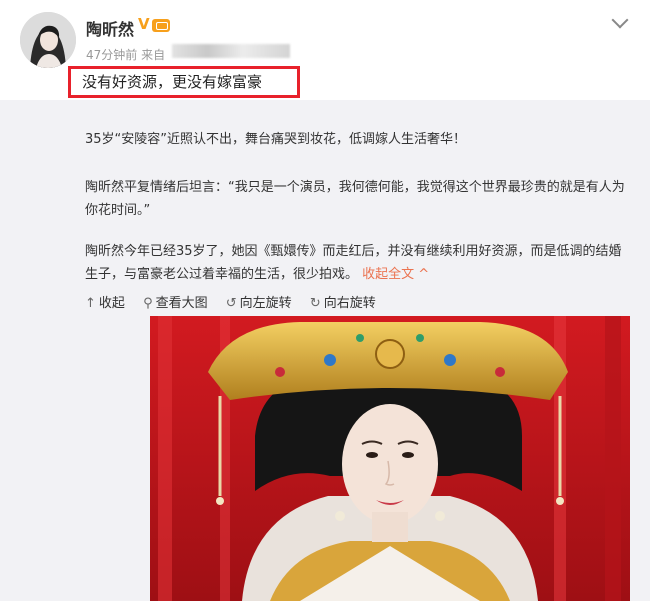 The height and width of the screenshot is (601, 650). Describe the element at coordinates (172, 82) in the screenshot. I see `post-text: 没有好资源，更没有嫁富豪` at that location.